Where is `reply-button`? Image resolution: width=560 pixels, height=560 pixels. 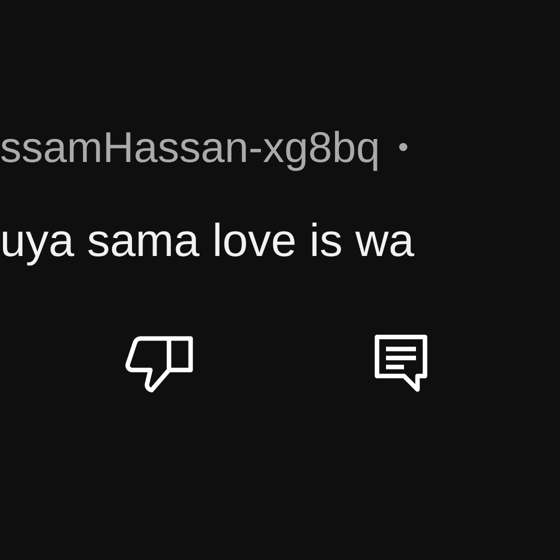
reply-button is located at coordinates (401, 364).